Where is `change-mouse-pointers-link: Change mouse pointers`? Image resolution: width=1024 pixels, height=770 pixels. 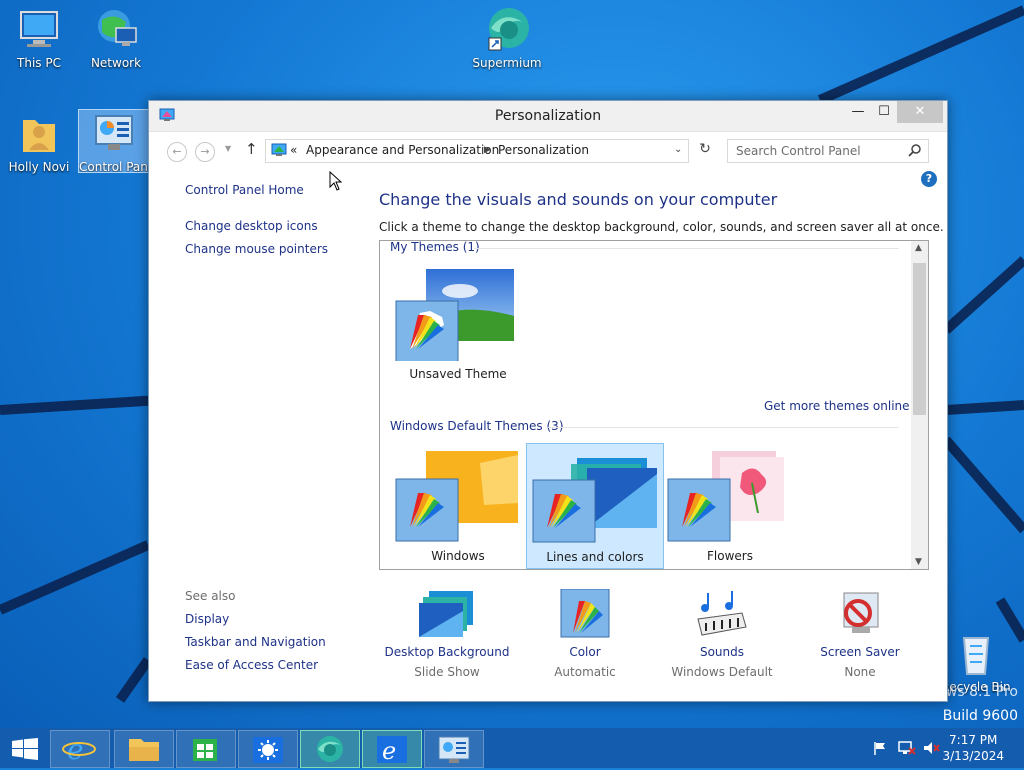
change-mouse-pointers-link: Change mouse pointers is located at coordinates (256, 249).